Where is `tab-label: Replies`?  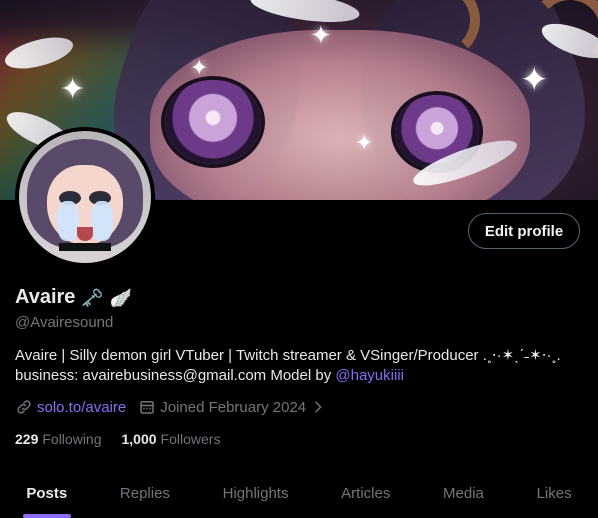
tab-label: Replies is located at coordinates (144, 493).